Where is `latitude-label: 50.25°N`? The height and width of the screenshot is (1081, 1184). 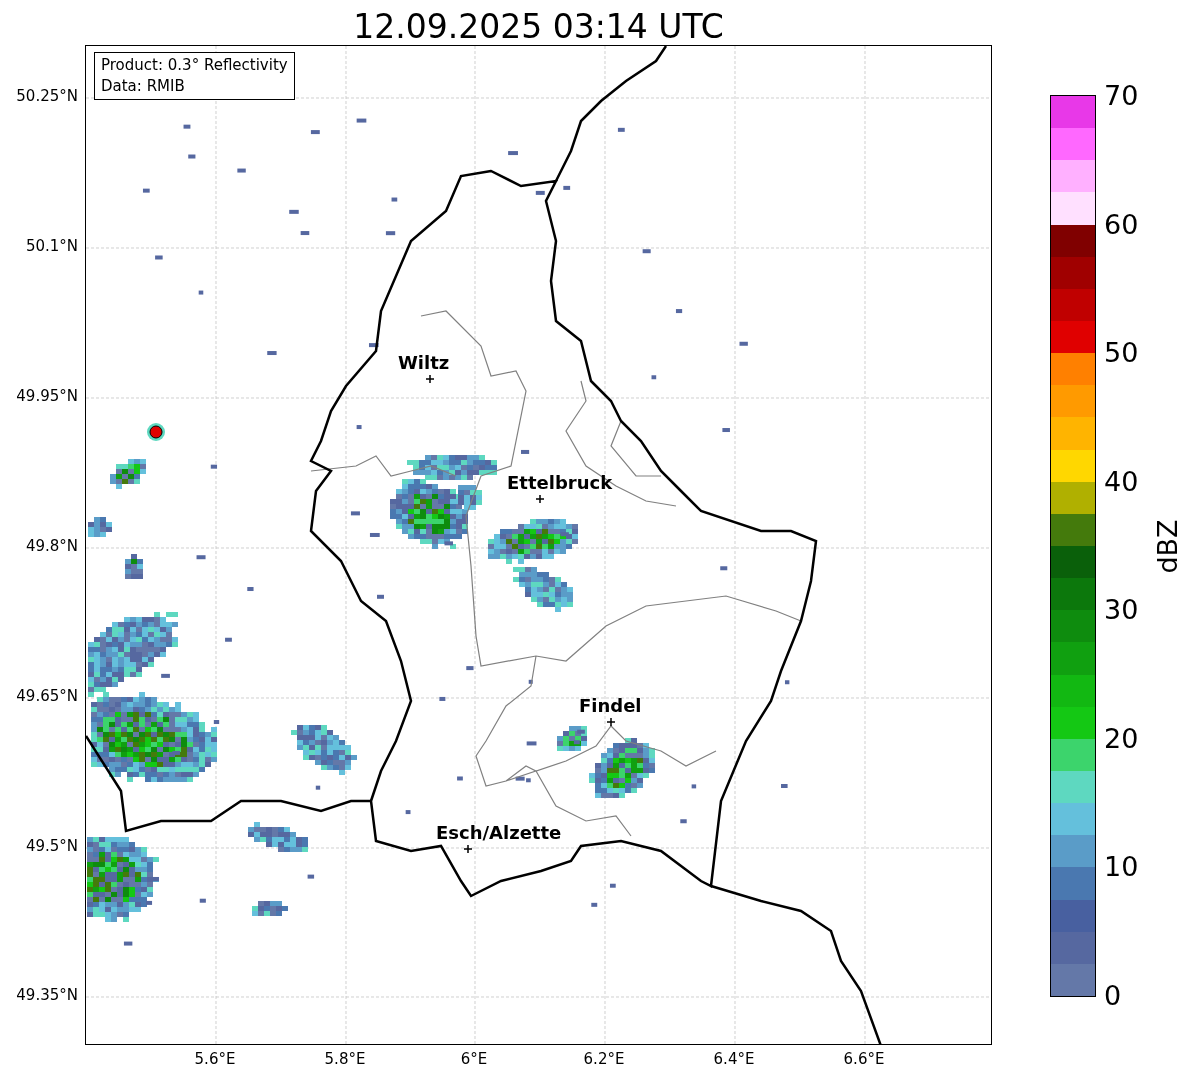 latitude-label: 50.25°N is located at coordinates (47, 96).